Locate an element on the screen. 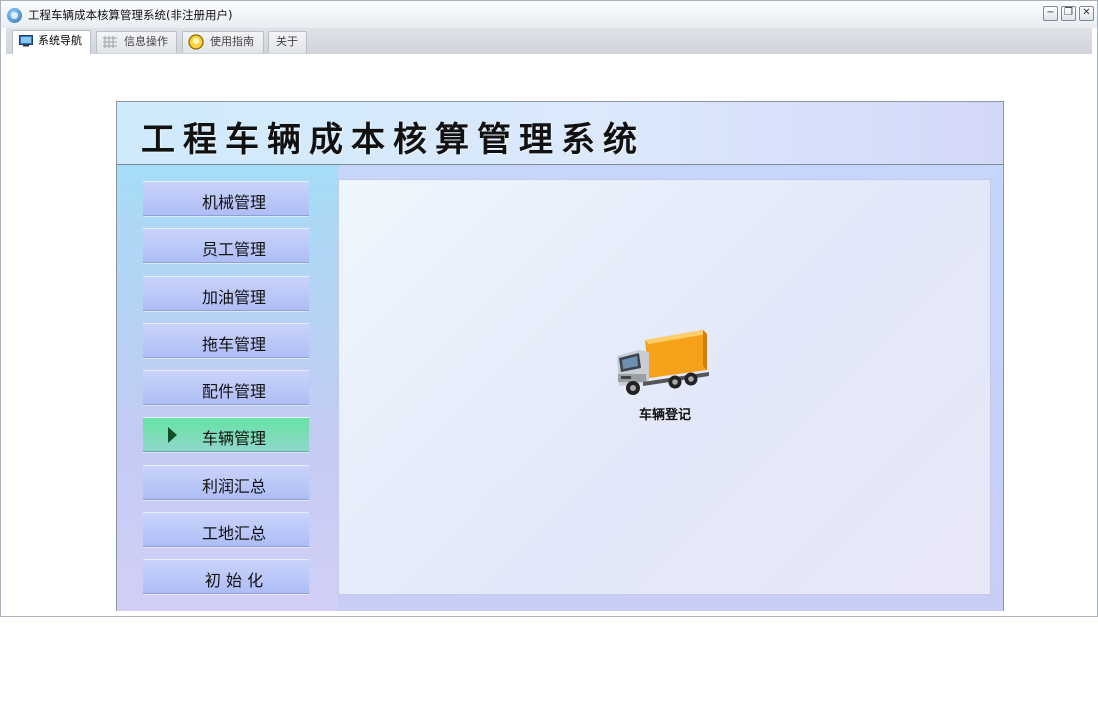 This screenshot has height=716, width=1098. tab-label: 关于 is located at coordinates (287, 41).